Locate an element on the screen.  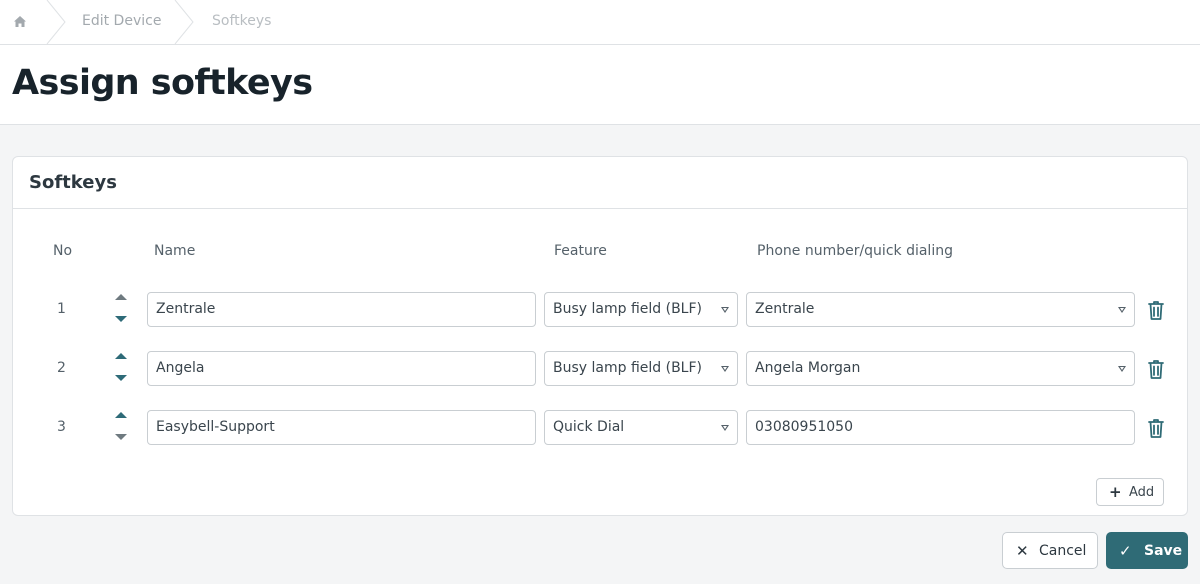
column-header-no: No is located at coordinates (63, 251).